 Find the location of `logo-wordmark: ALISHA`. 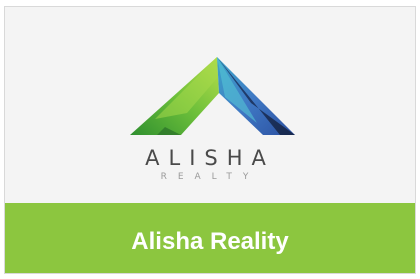

logo-wordmark: ALISHA is located at coordinates (210, 158).